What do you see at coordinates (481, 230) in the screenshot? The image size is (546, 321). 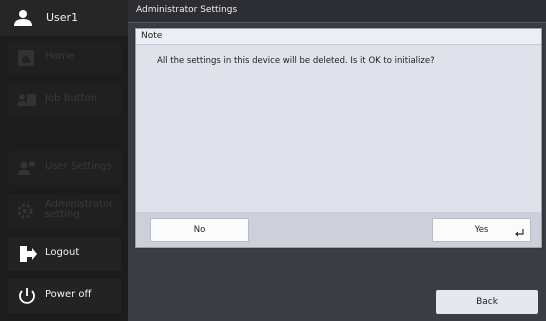 I see `yes-button: Yes` at bounding box center [481, 230].